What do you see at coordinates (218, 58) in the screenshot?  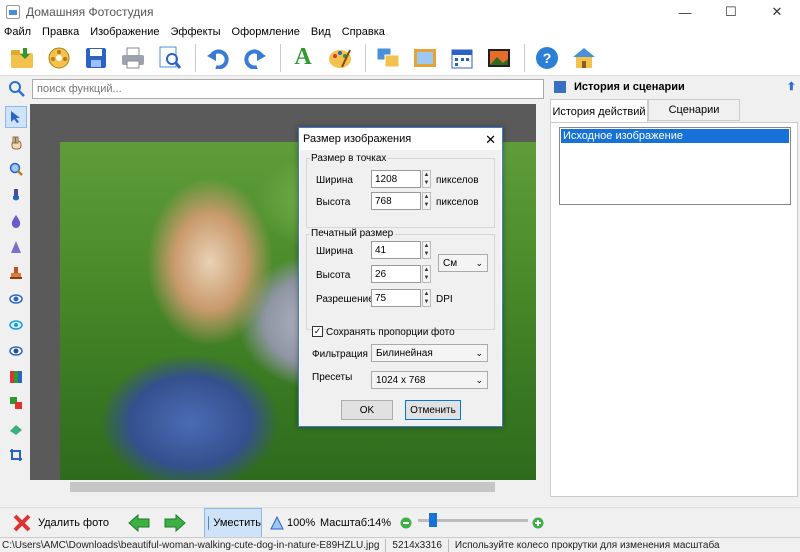 I see `undo-icon` at bounding box center [218, 58].